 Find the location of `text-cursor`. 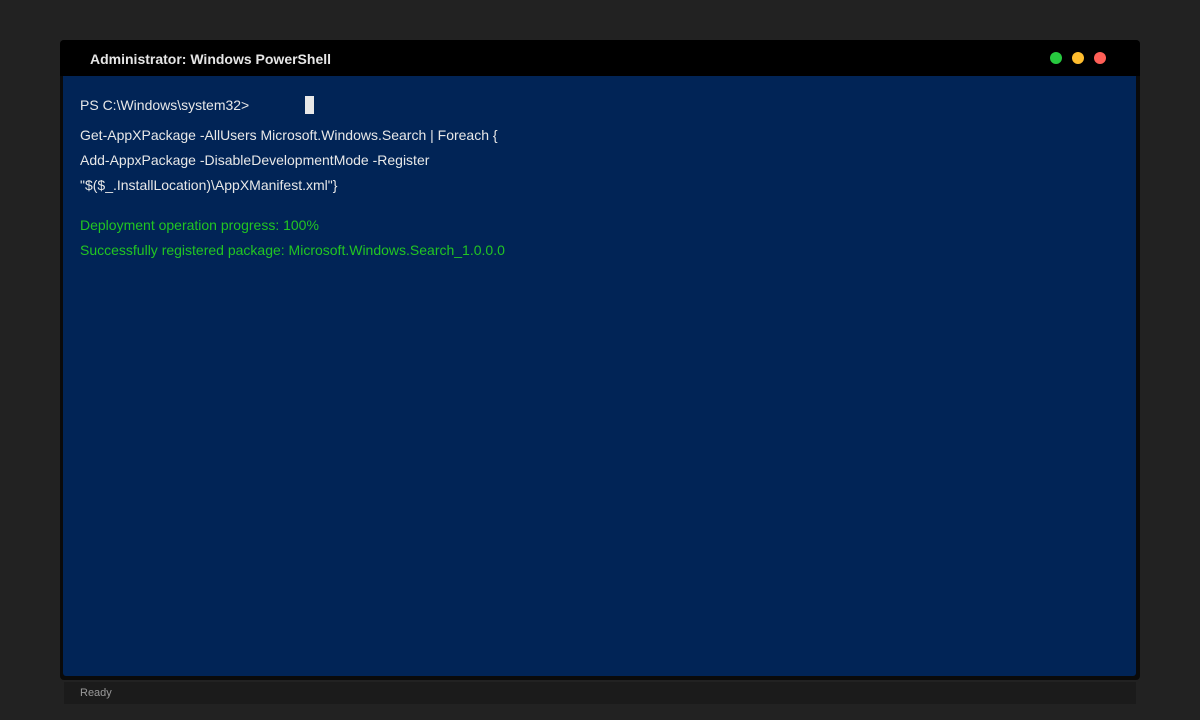

text-cursor is located at coordinates (309, 105).